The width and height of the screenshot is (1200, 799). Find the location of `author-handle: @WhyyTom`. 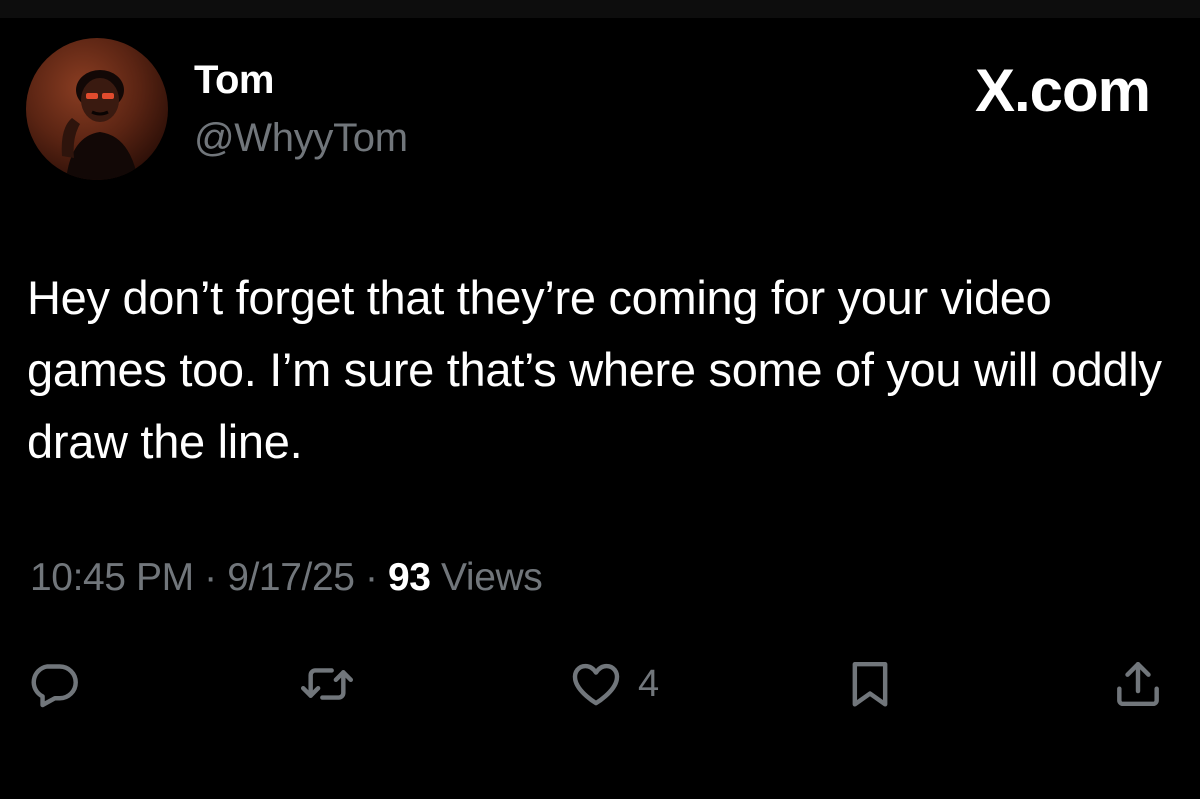

author-handle: @WhyyTom is located at coordinates (301, 138).